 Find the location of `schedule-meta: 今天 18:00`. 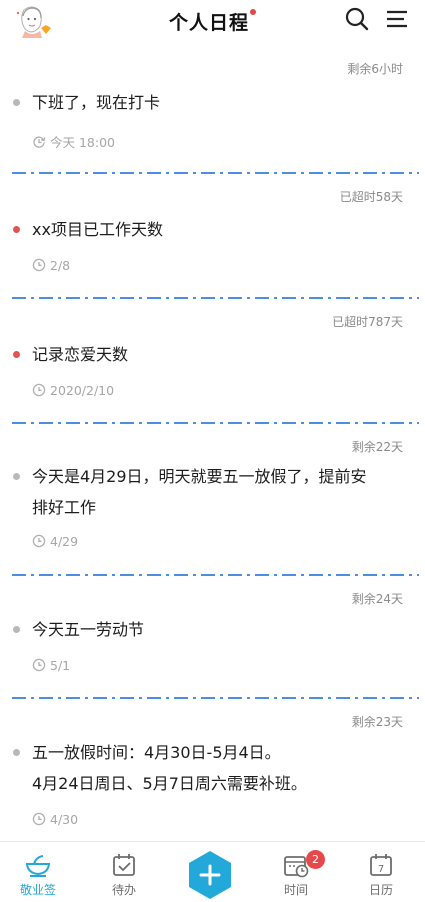

schedule-meta: 今天 18:00 is located at coordinates (73, 141).